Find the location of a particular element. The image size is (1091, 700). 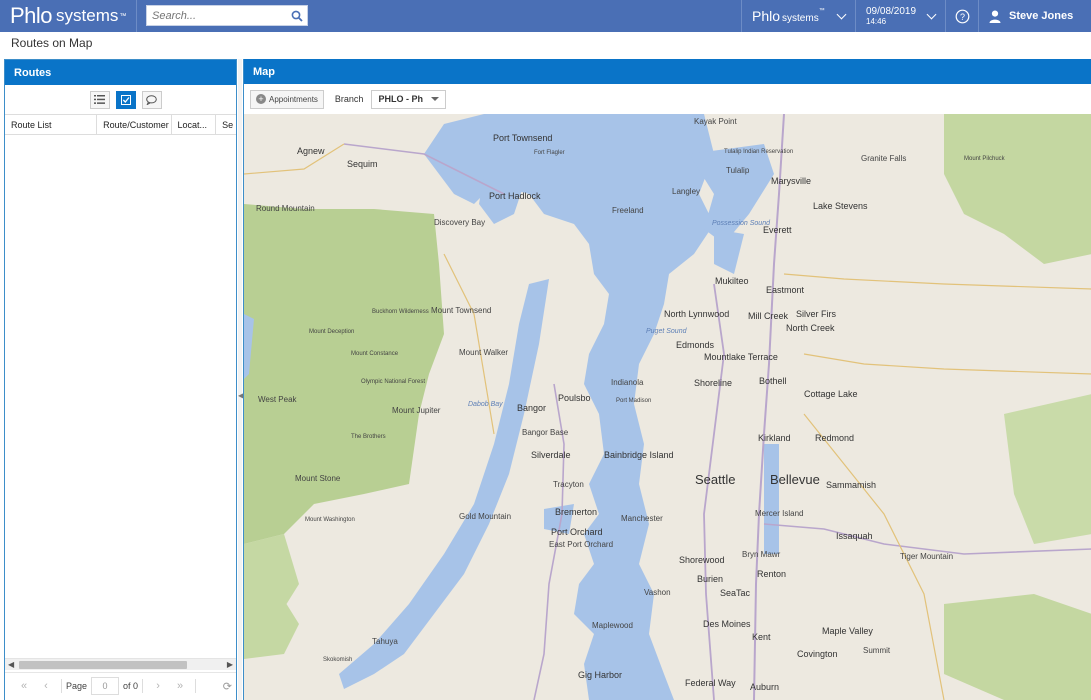

map-place-label: Round Mountain is located at coordinates (285, 208).